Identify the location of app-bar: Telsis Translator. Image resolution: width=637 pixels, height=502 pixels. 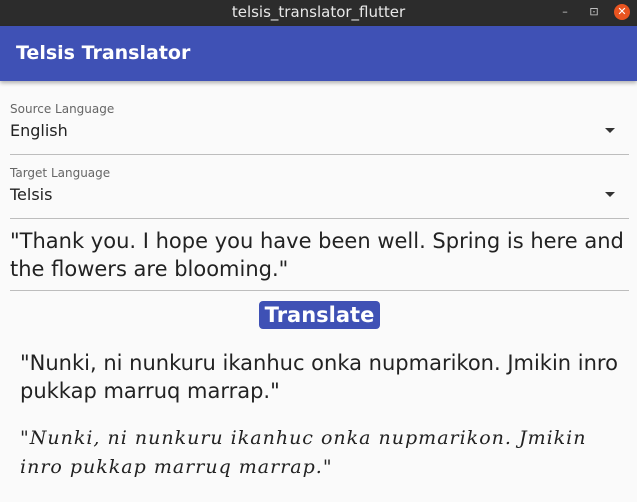
(318, 53).